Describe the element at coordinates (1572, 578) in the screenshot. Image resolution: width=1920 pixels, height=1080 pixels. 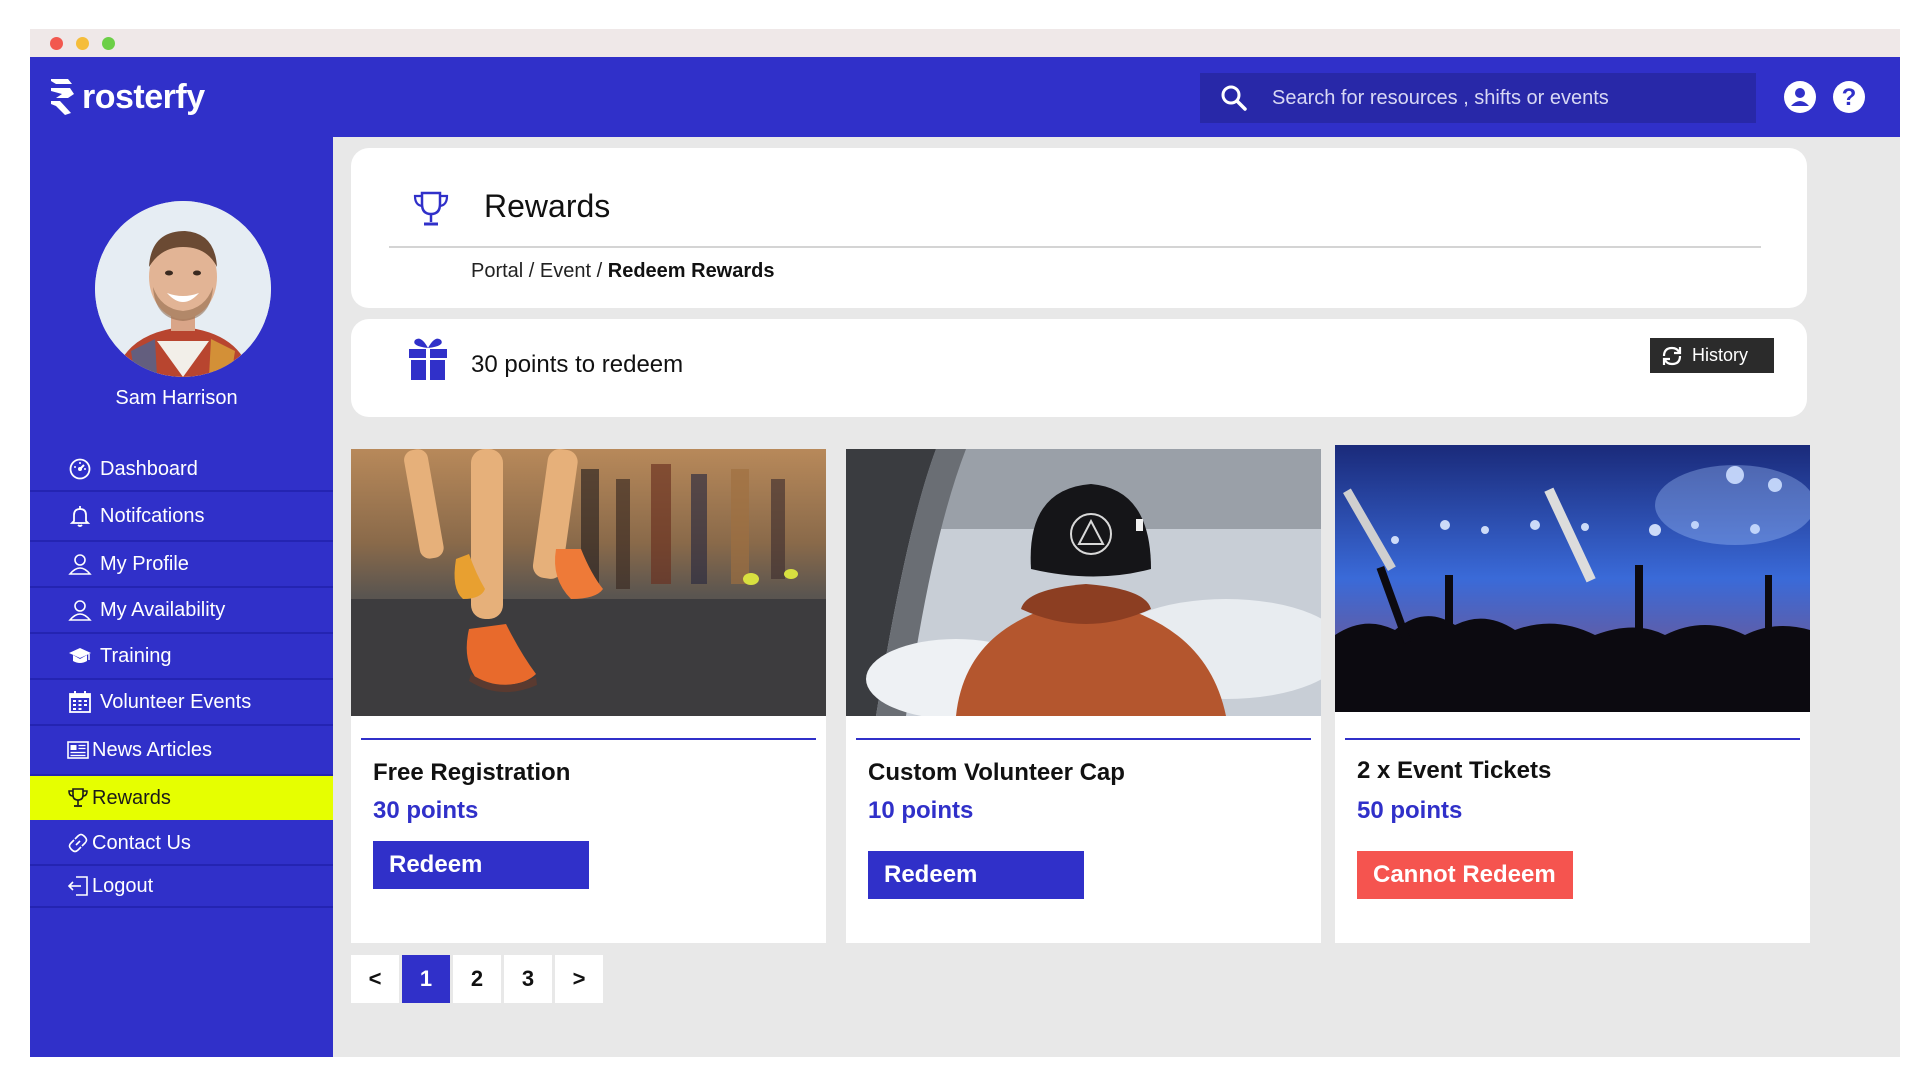
I see `reward-image-concert` at that location.